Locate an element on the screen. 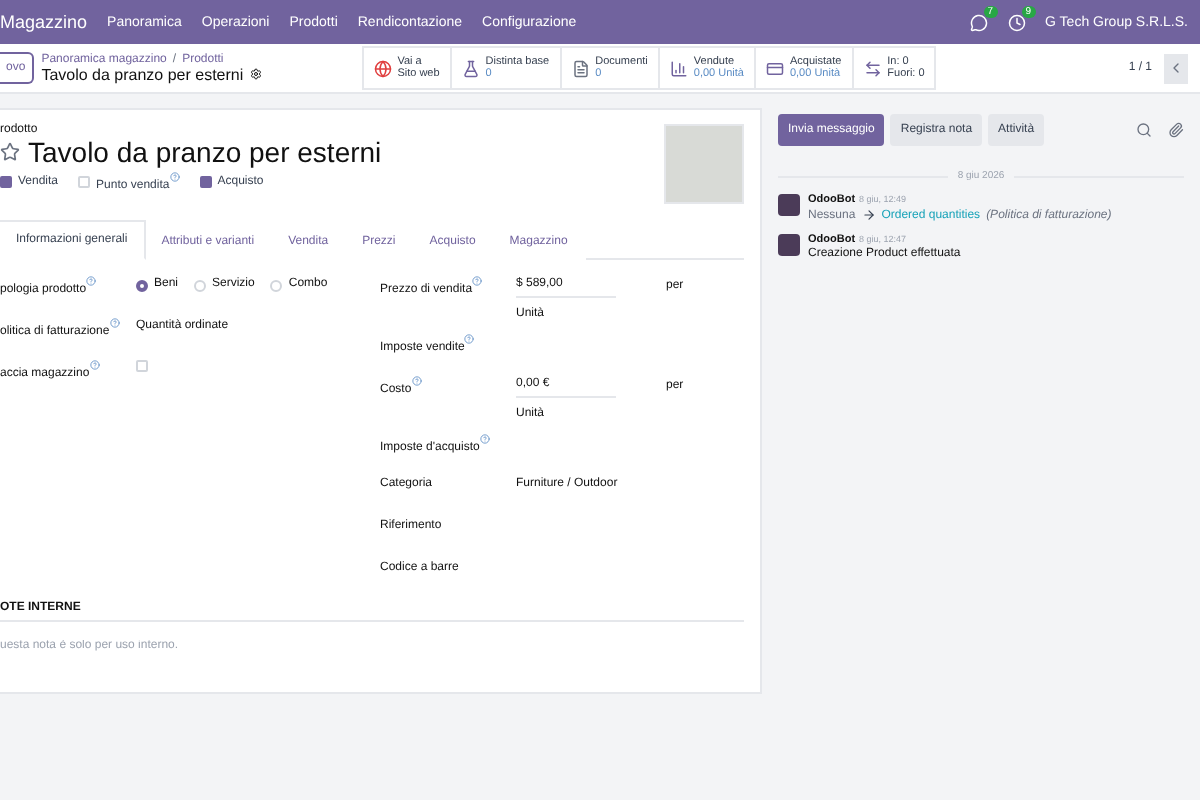 The image size is (1200, 800). clock-icon is located at coordinates (1016, 22).